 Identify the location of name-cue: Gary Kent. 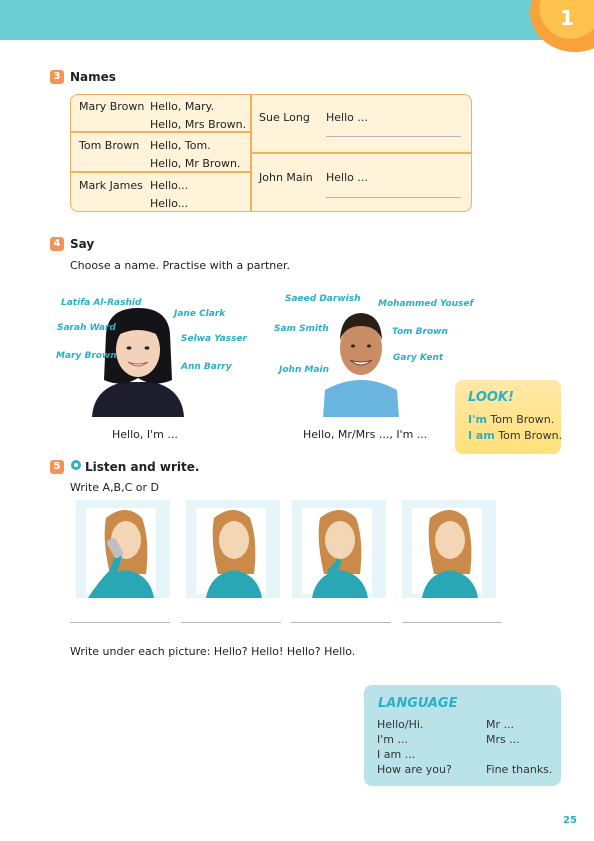
(418, 358).